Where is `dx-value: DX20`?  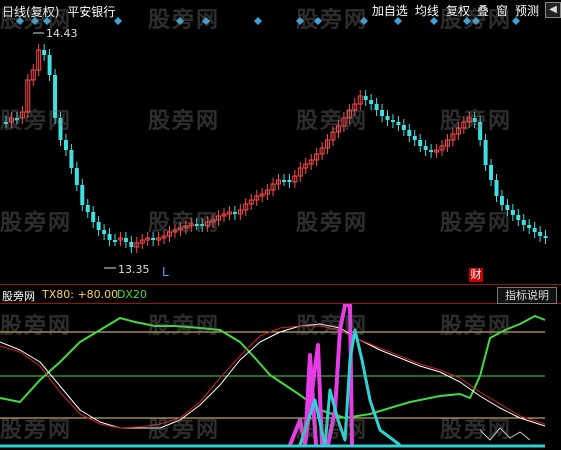
dx-value: DX20 is located at coordinates (132, 294).